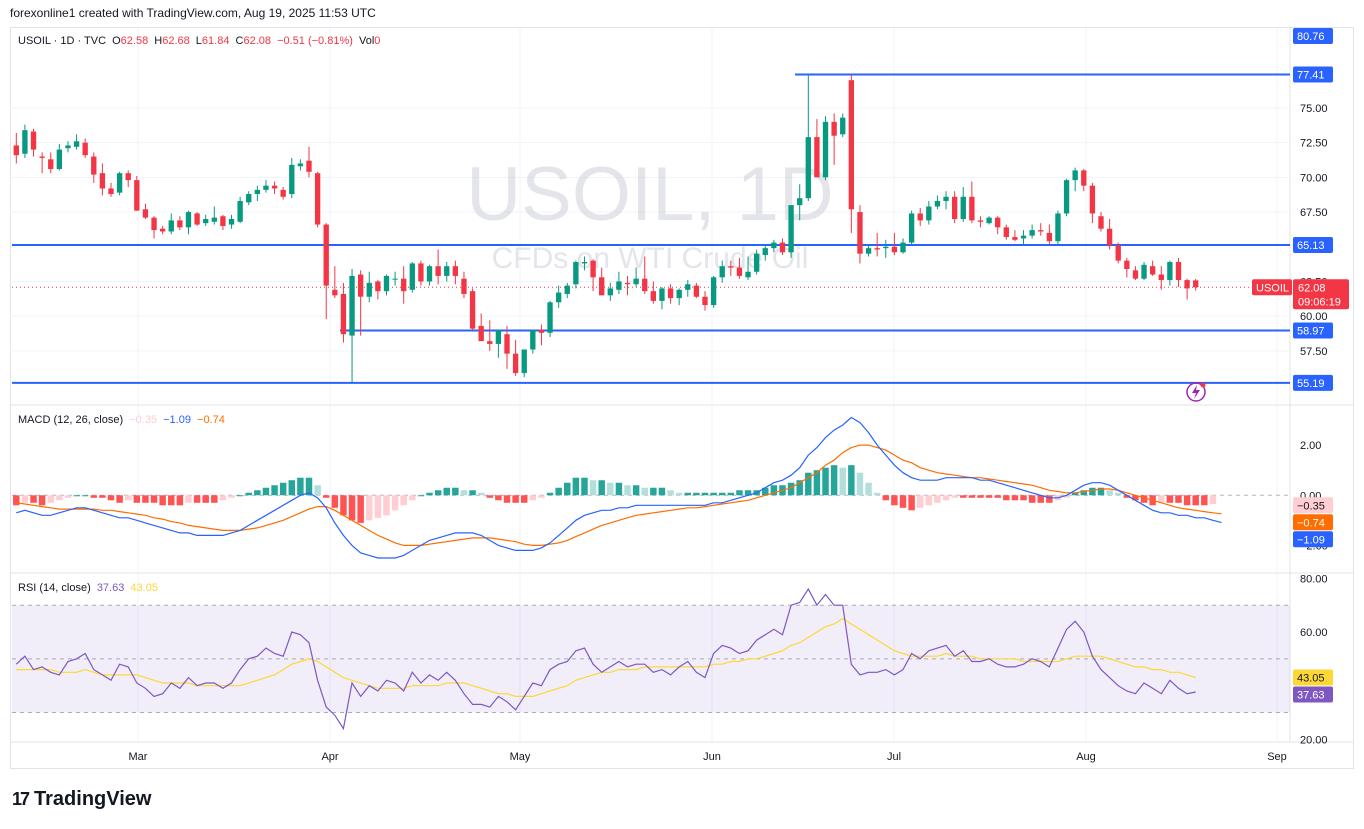  I want to click on tradingview-logo: 17 TradingView, so click(81, 799).